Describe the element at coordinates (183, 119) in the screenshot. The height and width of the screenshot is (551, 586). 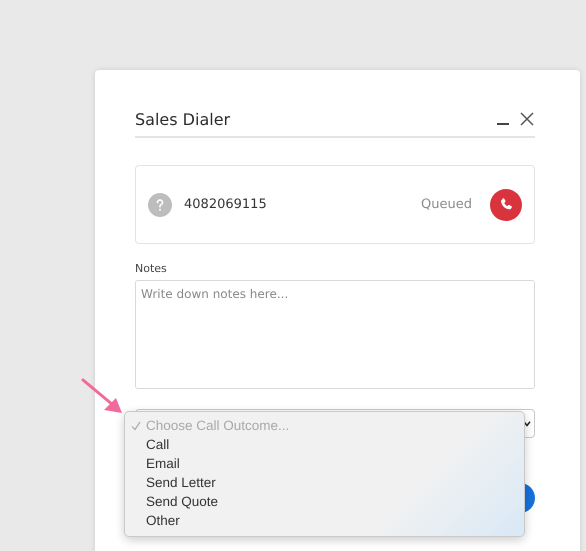
I see `dialog-title: Sales Dialer` at that location.